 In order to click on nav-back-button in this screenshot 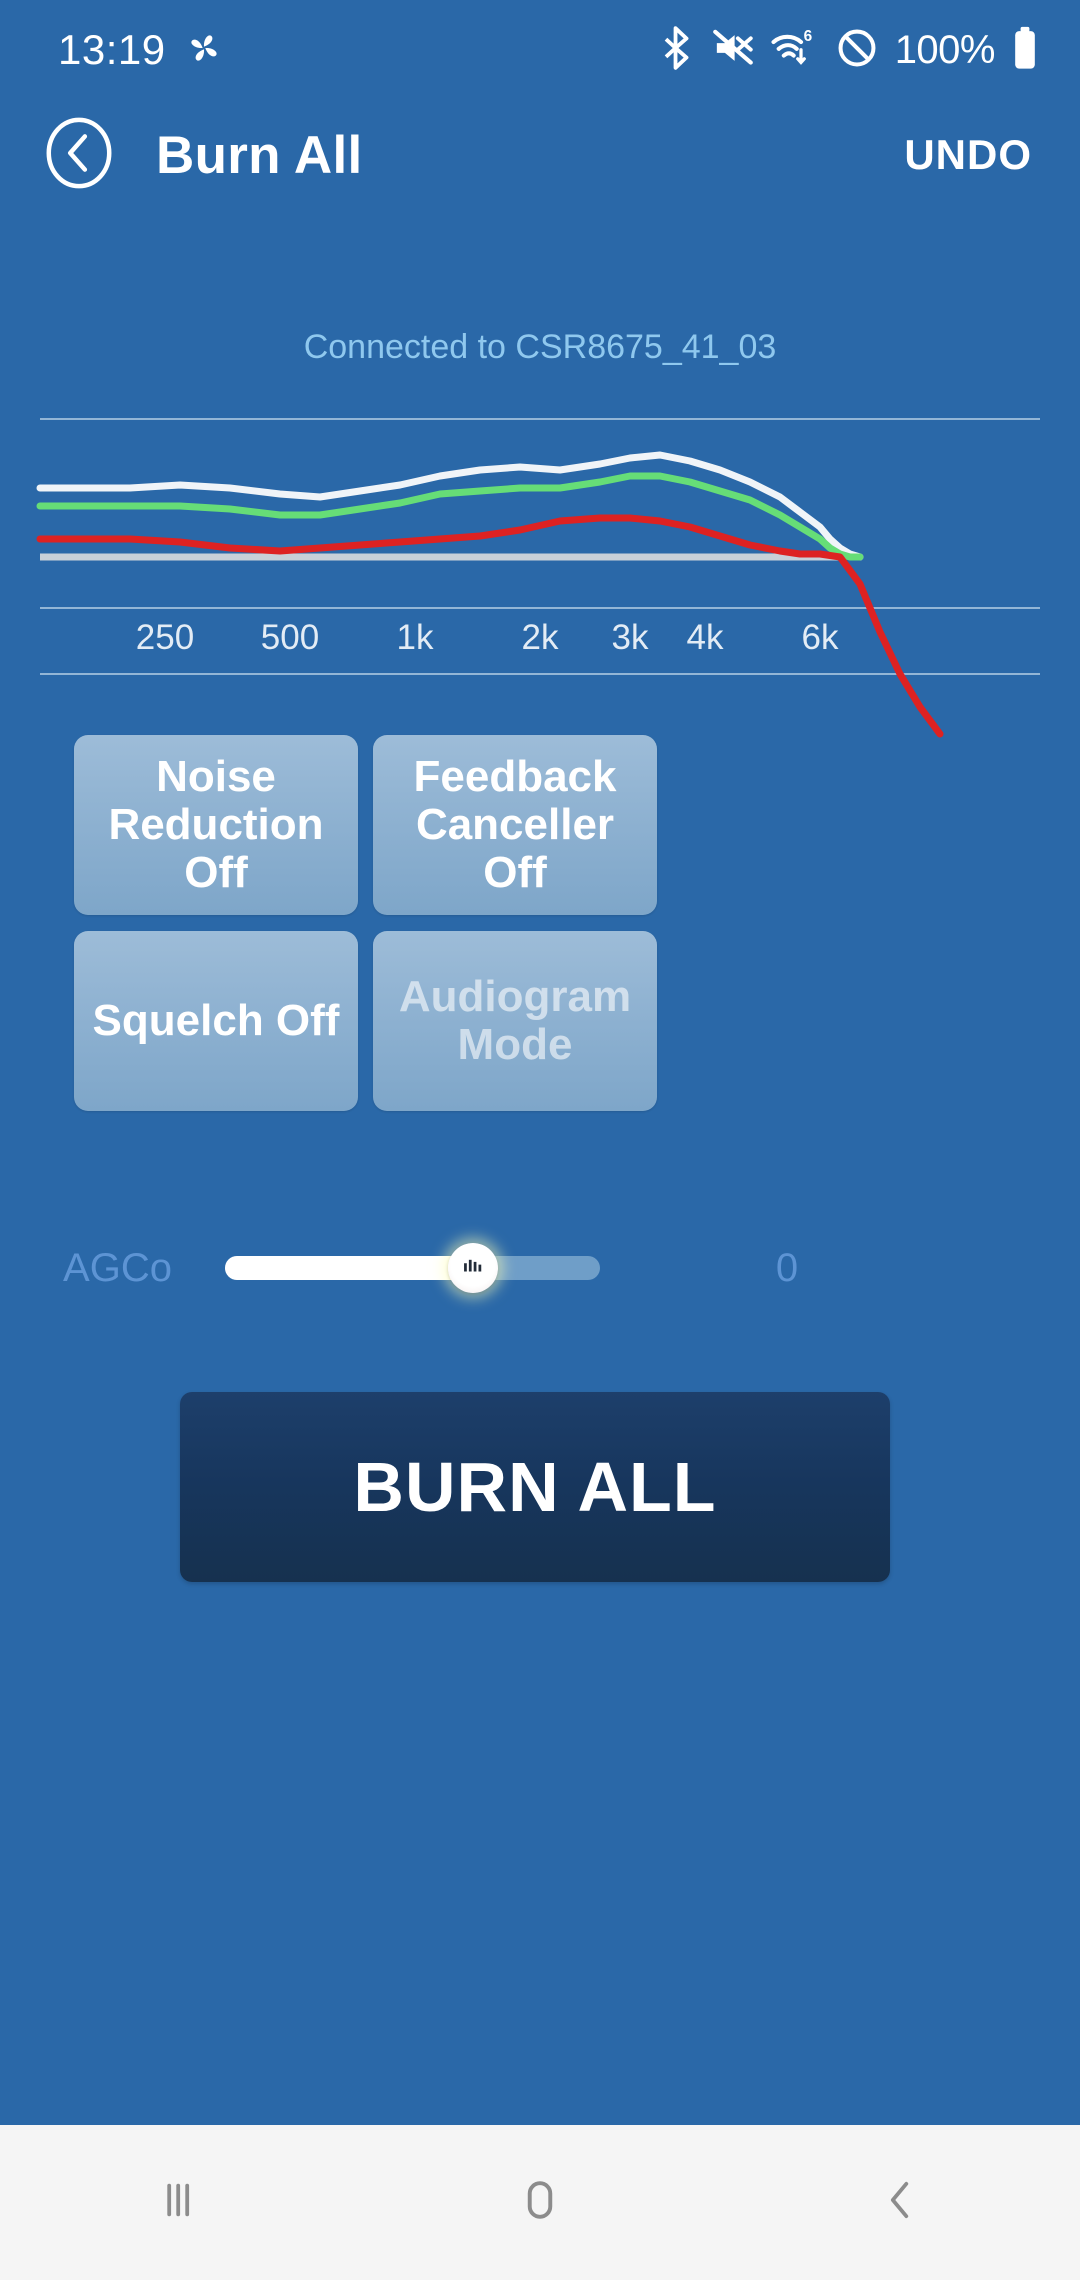, I will do `click(900, 2202)`.